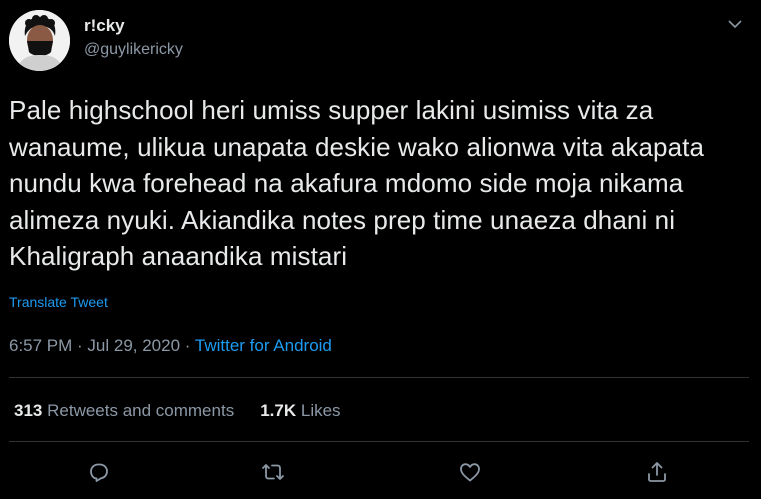 The image size is (761, 499). Describe the element at coordinates (58, 302) in the screenshot. I see `translate-tweet-link: Translate Tweet` at that location.